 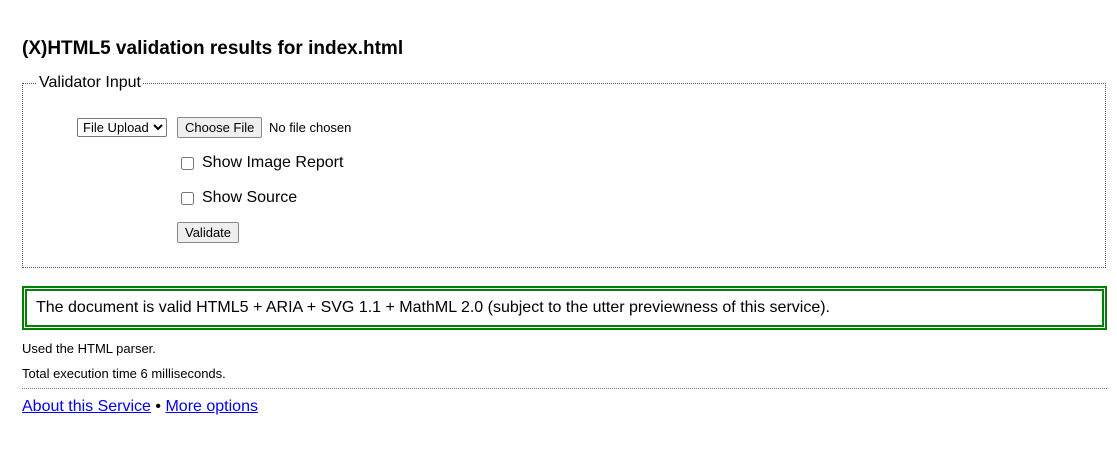 What do you see at coordinates (89, 348) in the screenshot?
I see `parser-info: Used the HTML parser.` at bounding box center [89, 348].